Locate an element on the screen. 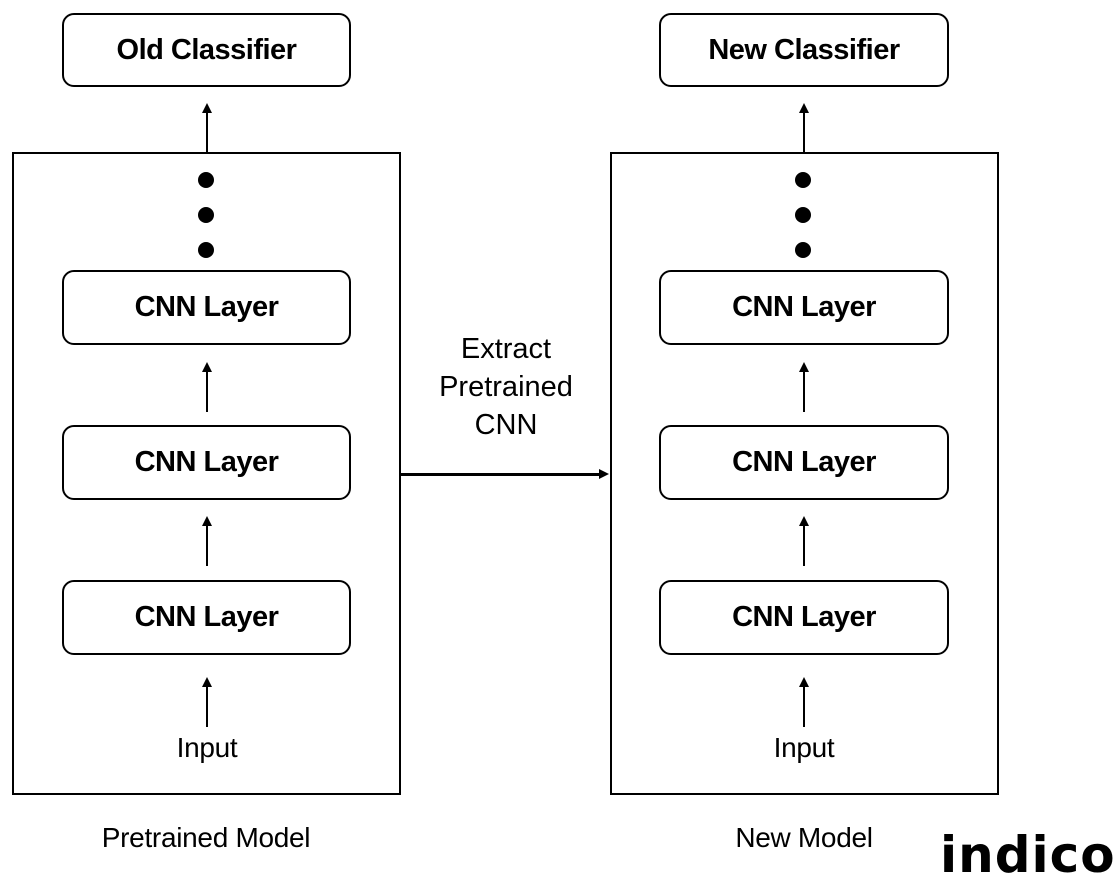  transfer-label-line: CNN is located at coordinates (506, 425).